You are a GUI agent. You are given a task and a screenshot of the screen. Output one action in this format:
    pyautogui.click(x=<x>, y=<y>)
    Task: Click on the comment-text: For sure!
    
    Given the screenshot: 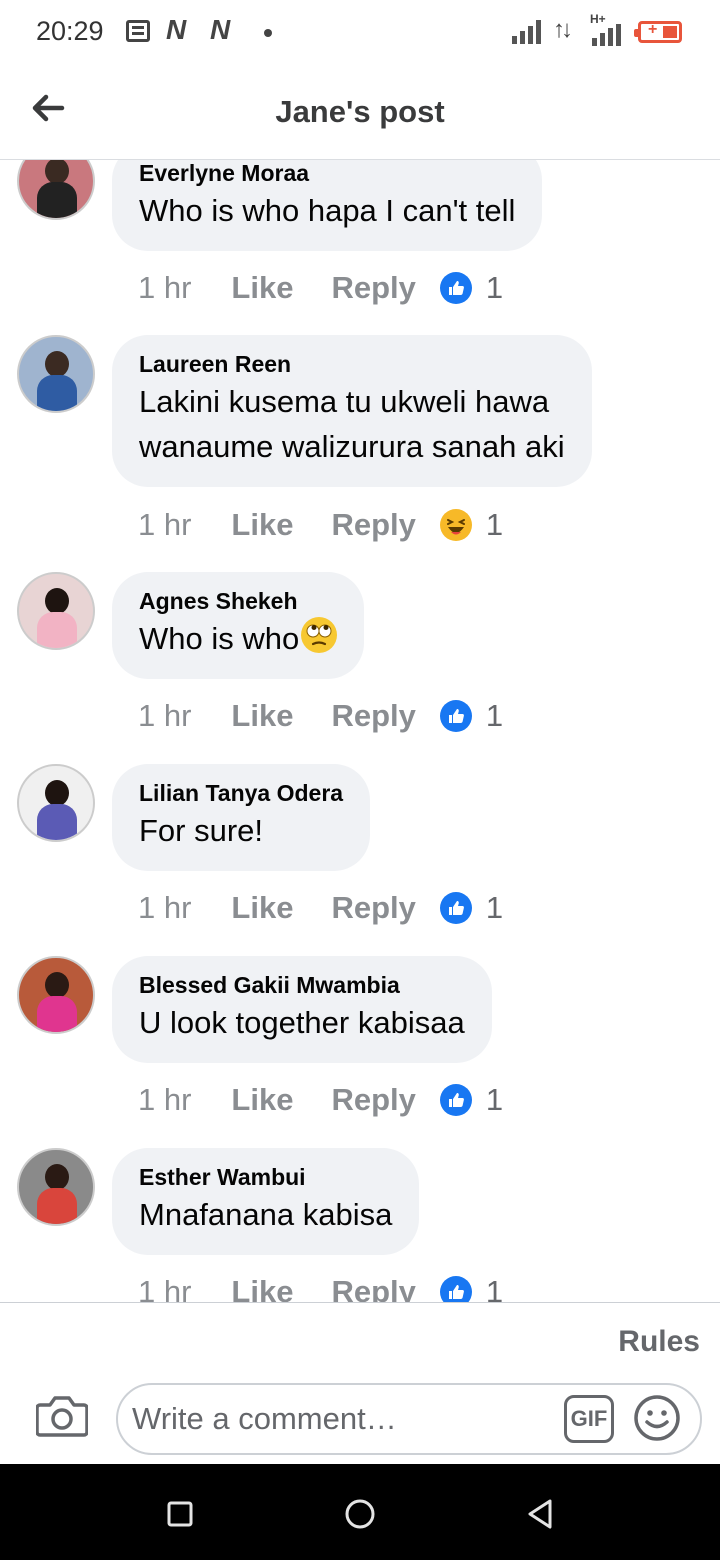 What is the action you would take?
    pyautogui.click(x=201, y=830)
    